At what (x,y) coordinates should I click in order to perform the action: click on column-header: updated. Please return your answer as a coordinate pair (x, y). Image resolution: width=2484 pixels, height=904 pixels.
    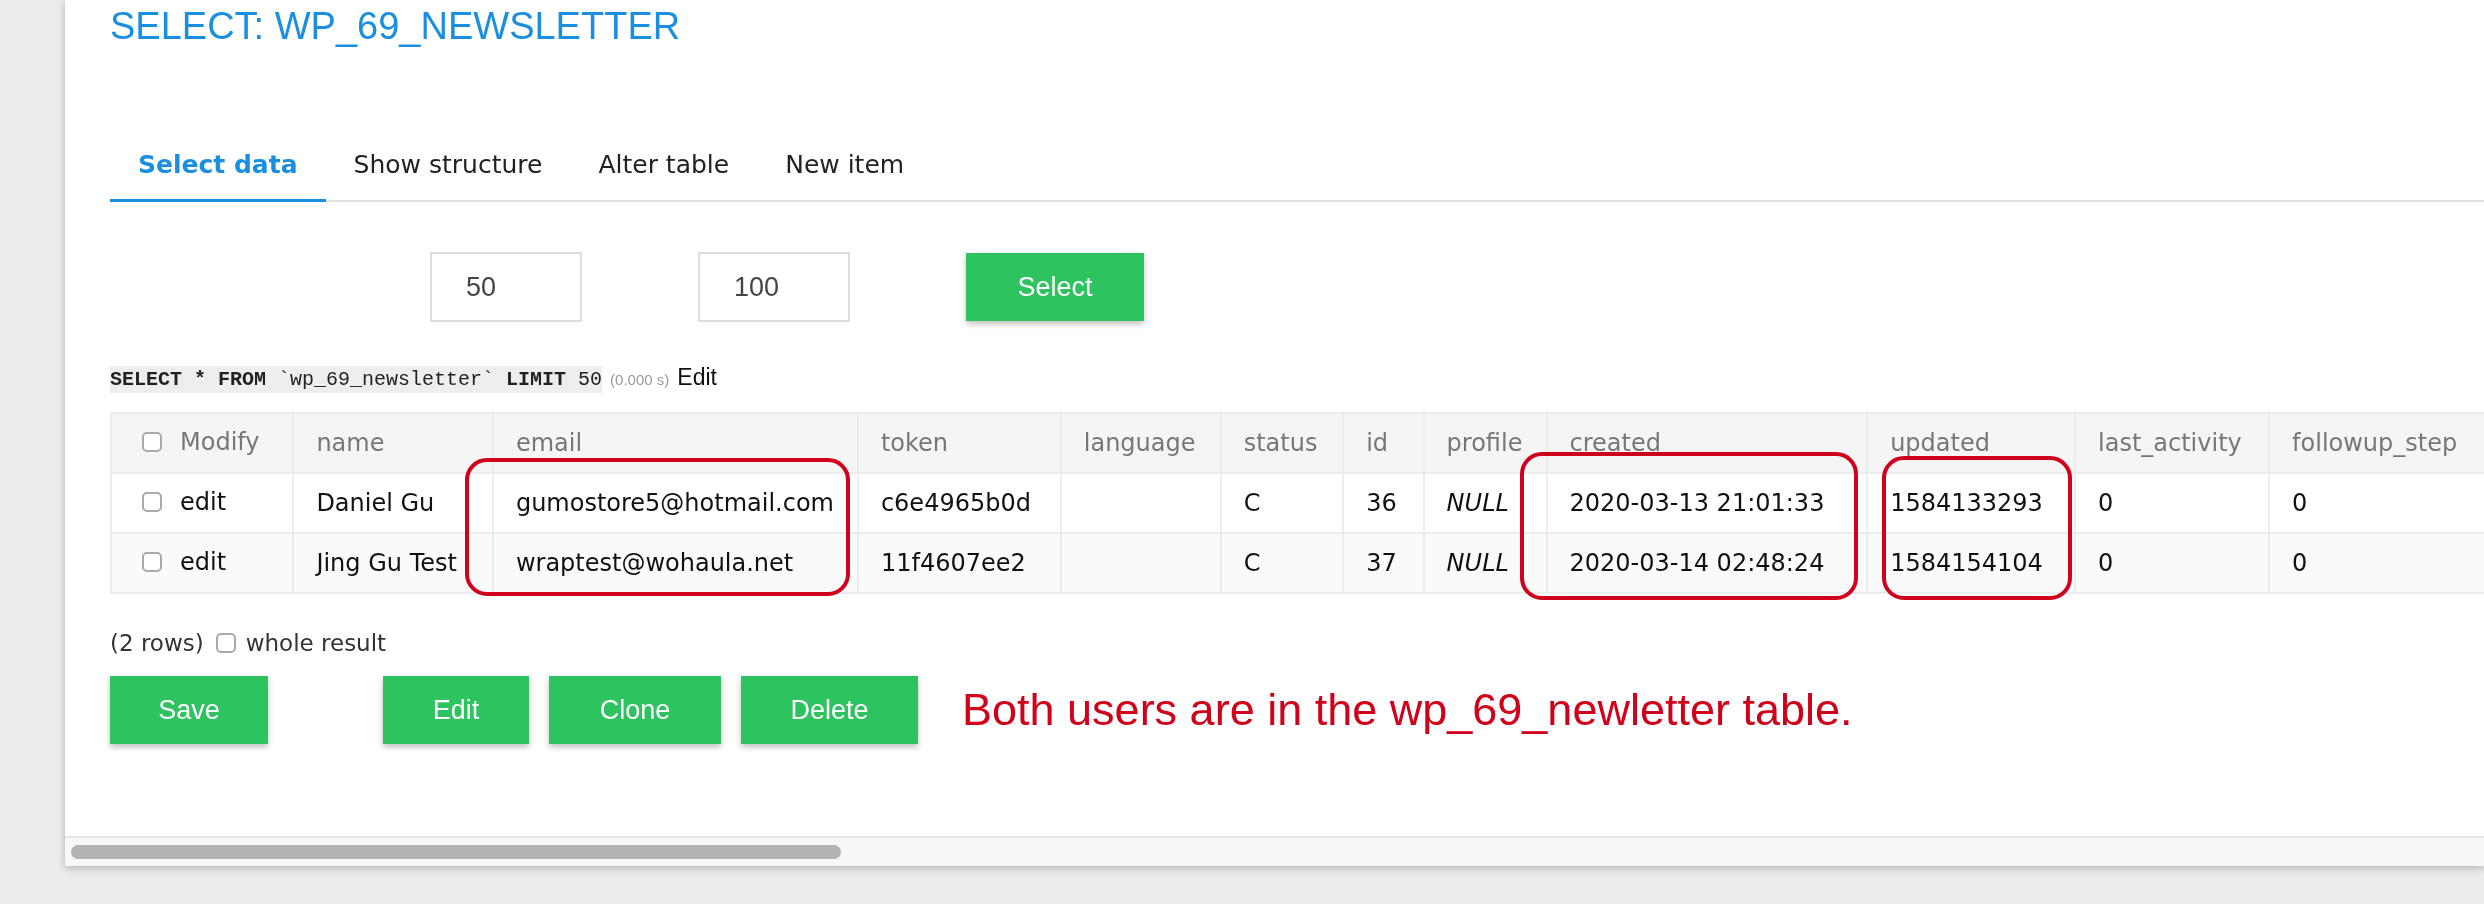
    Looking at the image, I should click on (1971, 443).